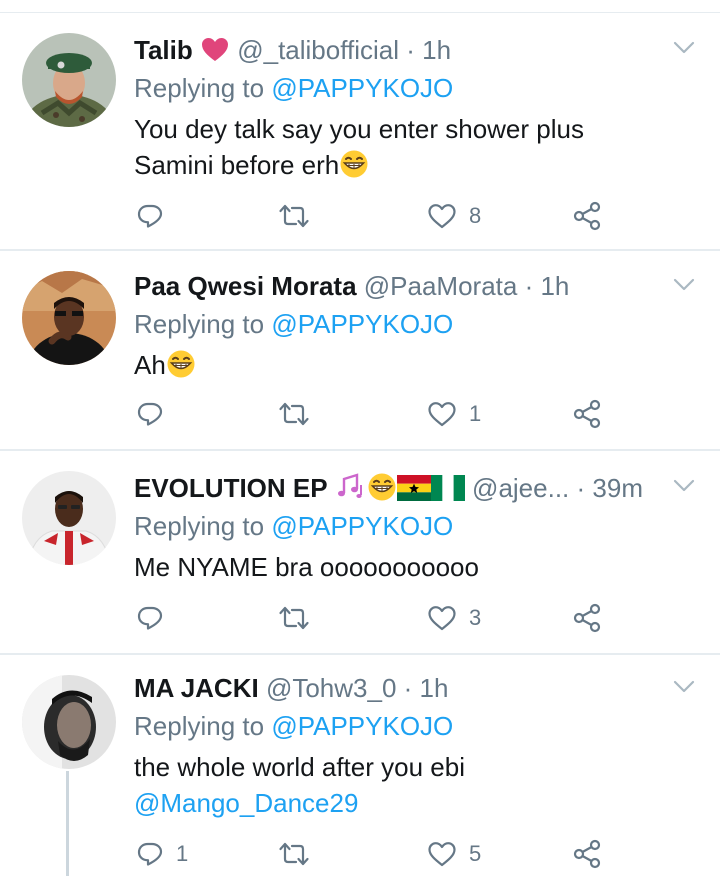 Image resolution: width=720 pixels, height=876 pixels. I want to click on tweet-text: Ah, so click(397, 365).